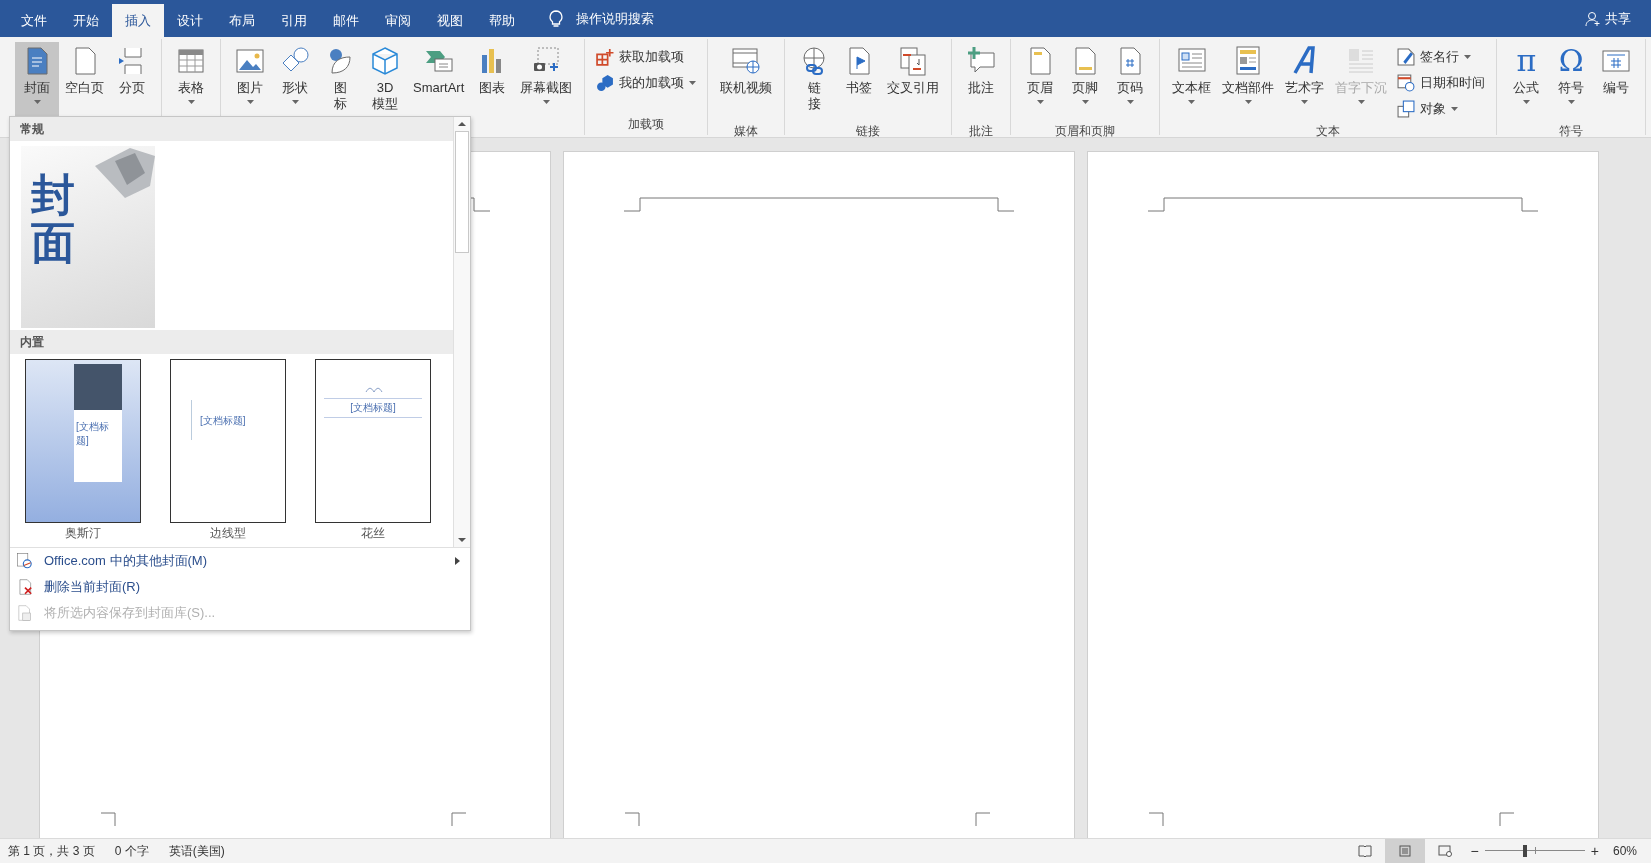 The image size is (1651, 863). I want to click on group-label: 批注, so click(981, 131).